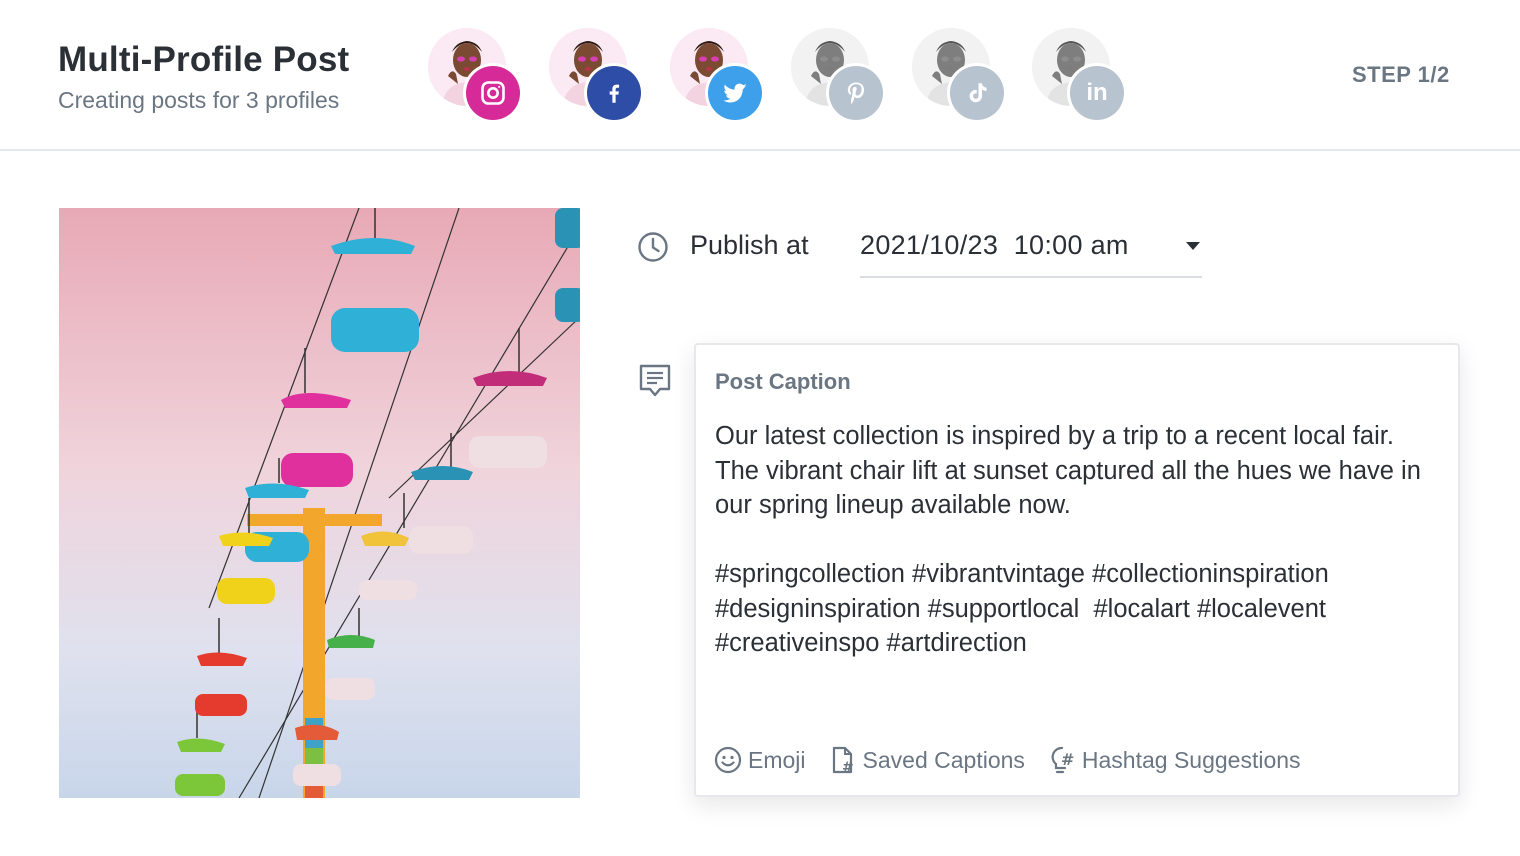 This screenshot has height=856, width=1520. What do you see at coordinates (493, 93) in the screenshot?
I see `instagram-icon` at bounding box center [493, 93].